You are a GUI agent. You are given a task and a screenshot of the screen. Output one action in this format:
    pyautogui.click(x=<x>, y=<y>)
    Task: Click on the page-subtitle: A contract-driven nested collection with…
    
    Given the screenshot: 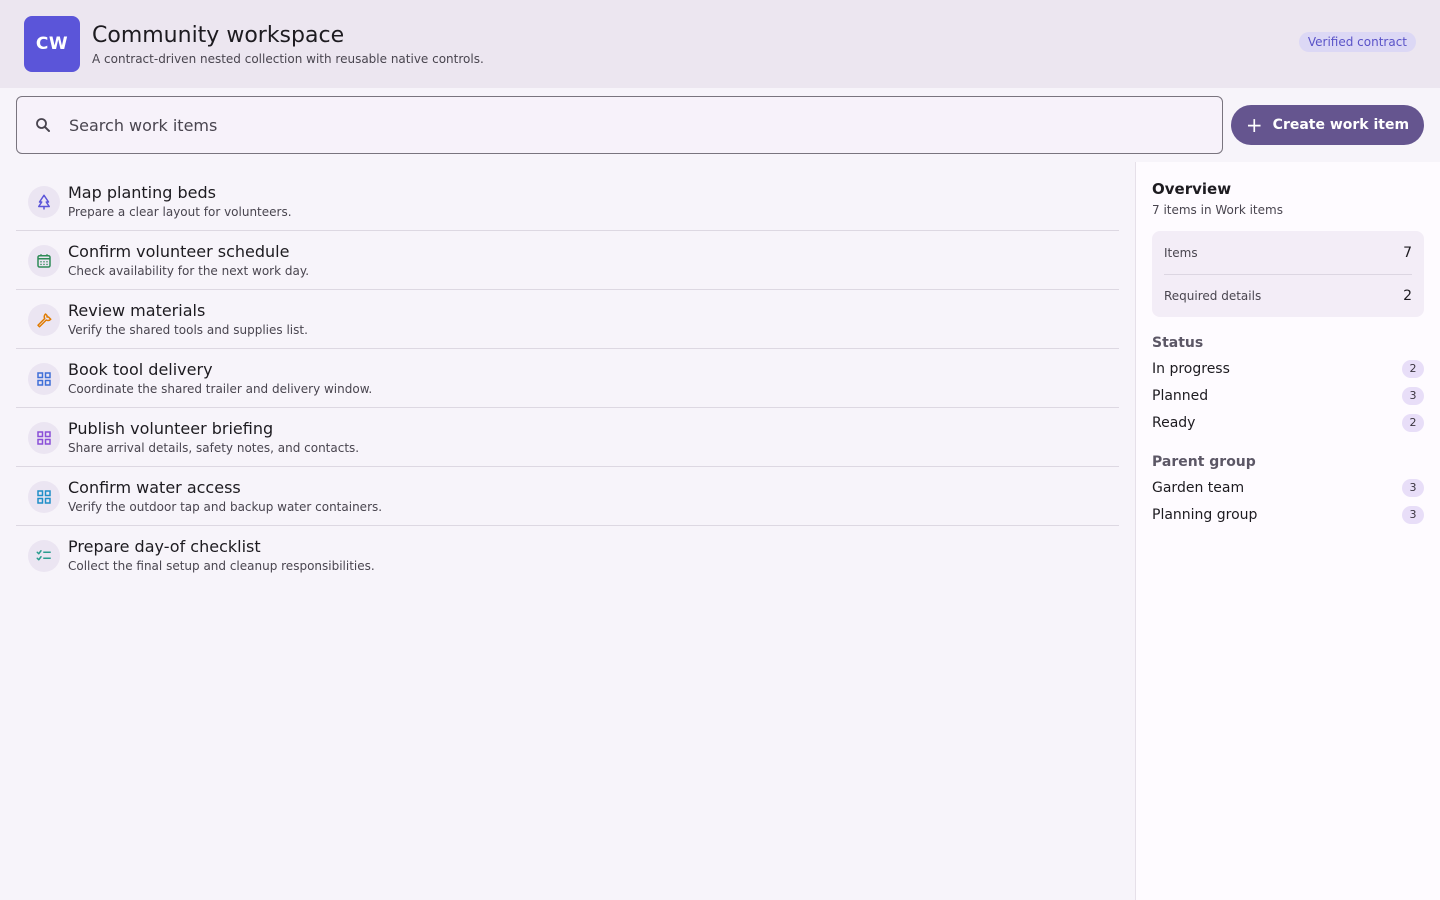 What is the action you would take?
    pyautogui.click(x=288, y=59)
    